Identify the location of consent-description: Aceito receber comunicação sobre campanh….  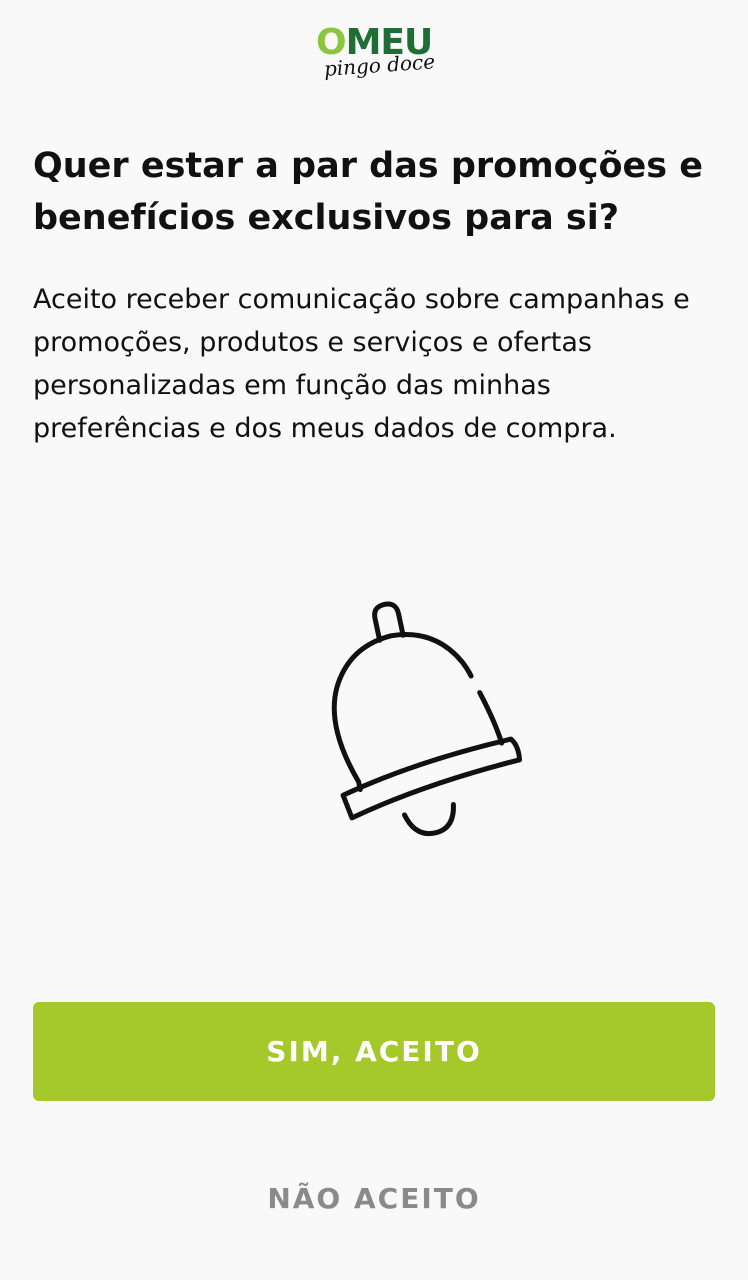
(361, 364).